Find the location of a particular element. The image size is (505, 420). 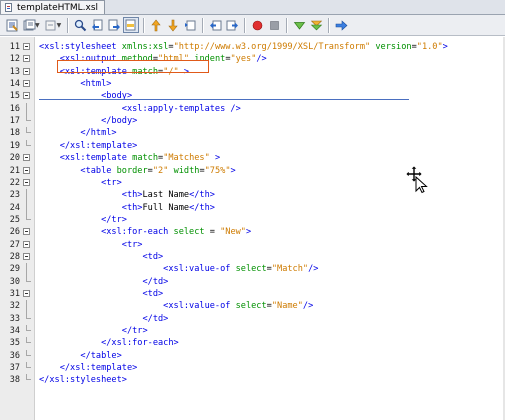

code-token-tag: </tr> is located at coordinates (83, 219).